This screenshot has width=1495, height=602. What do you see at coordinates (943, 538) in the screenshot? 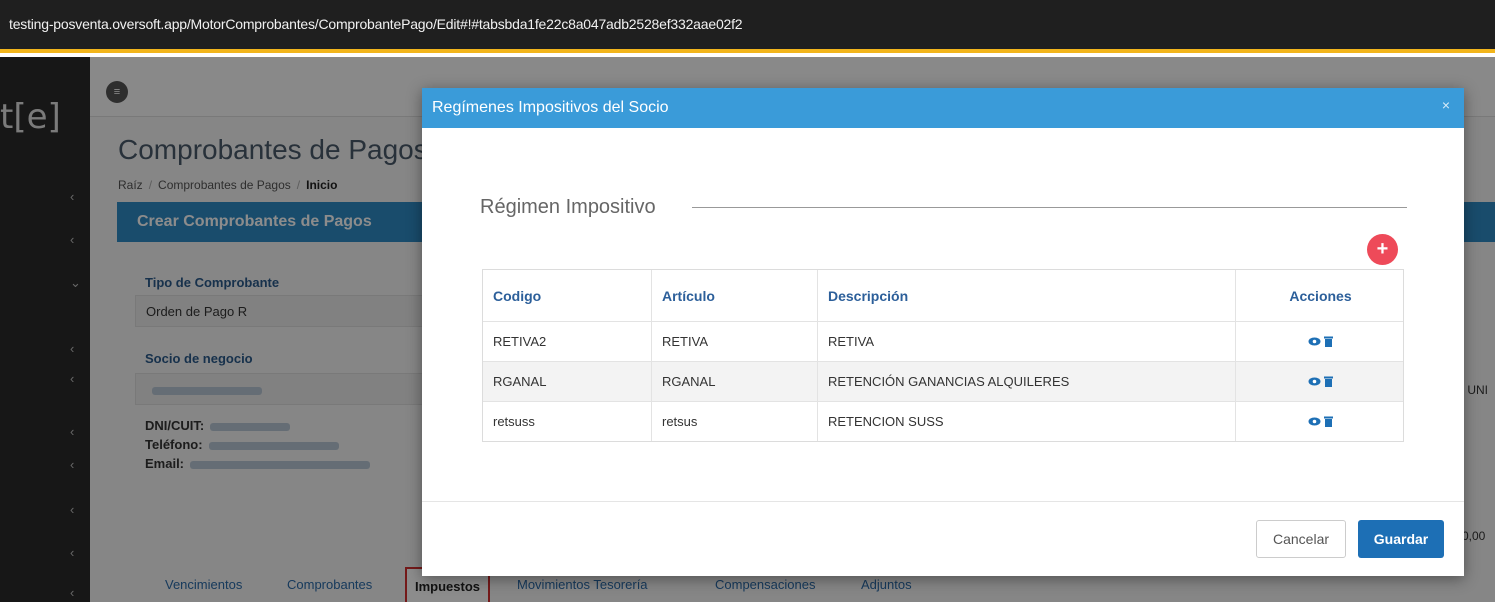
I see `modal-footer: Cancelar Guardar` at bounding box center [943, 538].